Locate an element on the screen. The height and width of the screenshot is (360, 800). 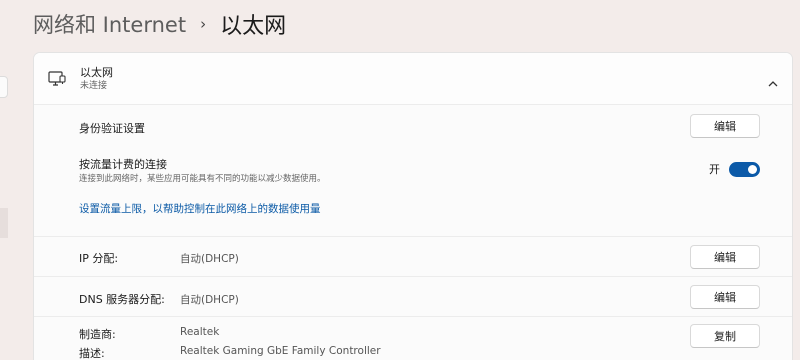
ip-assignment-row: IP 分配: 自动(DHCP) 编辑 is located at coordinates (413, 256).